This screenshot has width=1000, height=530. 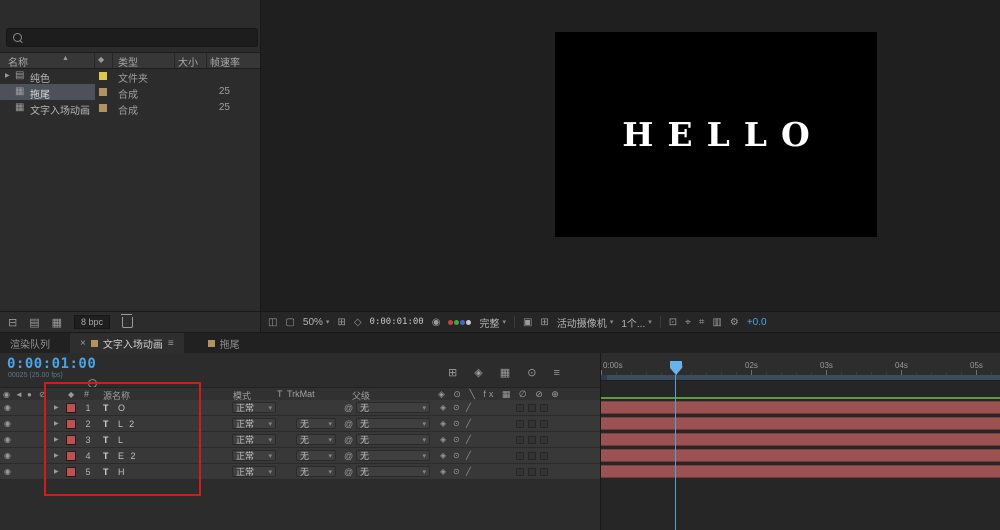 What do you see at coordinates (800, 378) in the screenshot?
I see `work-area-bar` at bounding box center [800, 378].